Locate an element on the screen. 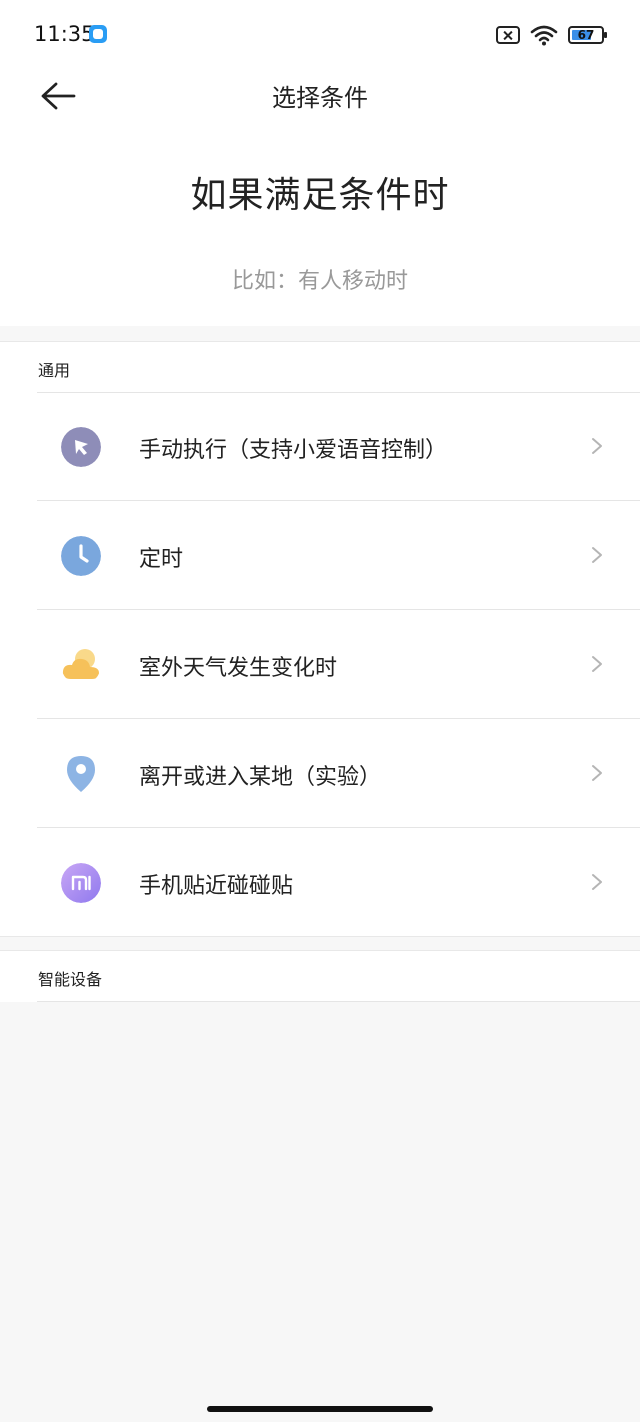  location-pin-icon is located at coordinates (81, 774).